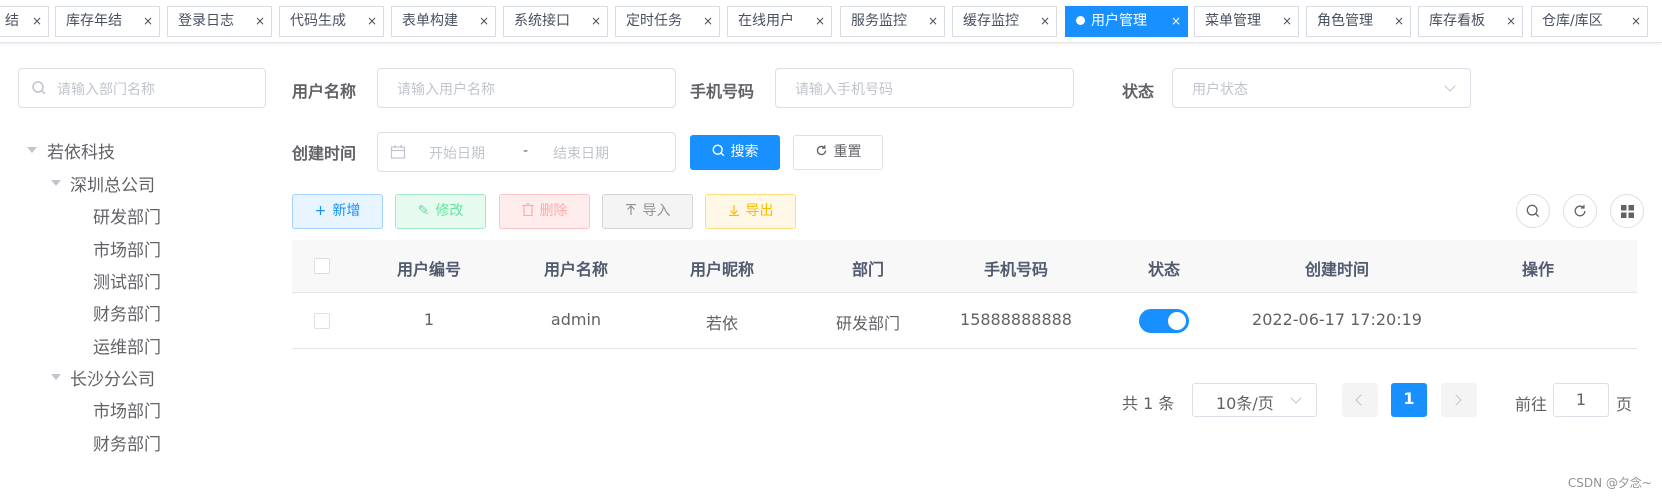 The image size is (1662, 501). I want to click on tab-login-log: 登录日志 ×, so click(219, 21).